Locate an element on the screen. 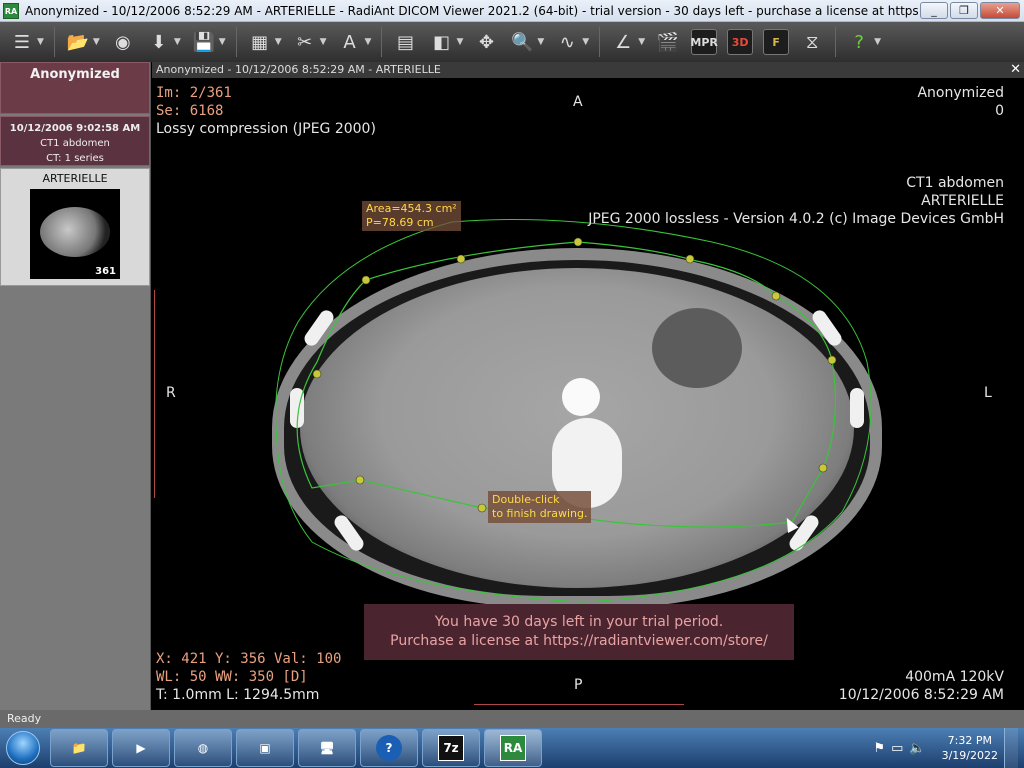  series-thumbnail: 361 is located at coordinates (75, 234).